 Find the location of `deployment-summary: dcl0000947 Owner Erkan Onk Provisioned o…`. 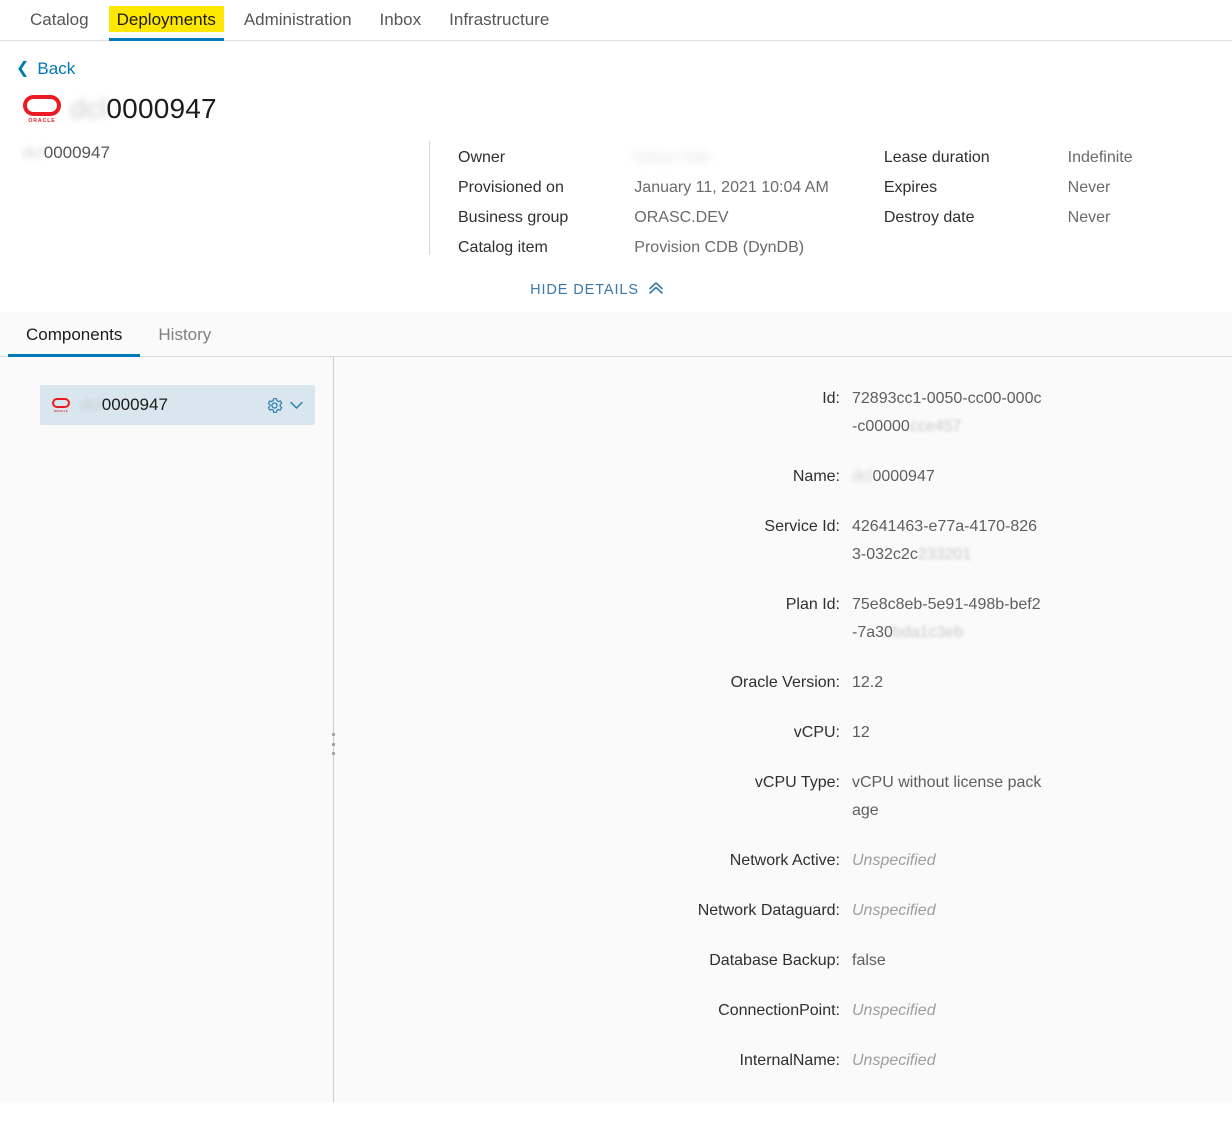

deployment-summary: dcl0000947 Owner Erkan Onk Provisioned o… is located at coordinates (616, 194).